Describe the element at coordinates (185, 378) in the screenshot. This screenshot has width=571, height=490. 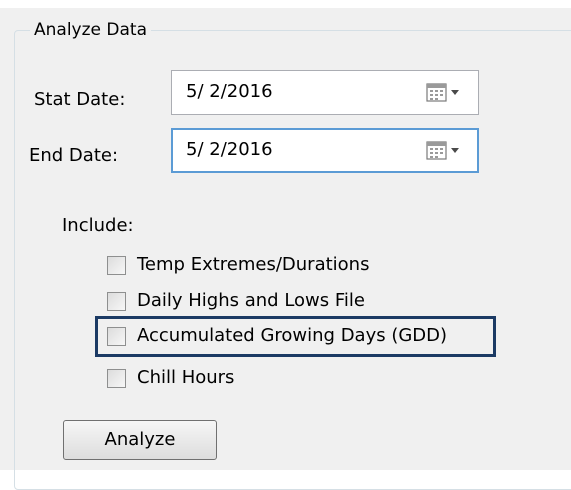
I see `option-label: Chill Hours` at that location.